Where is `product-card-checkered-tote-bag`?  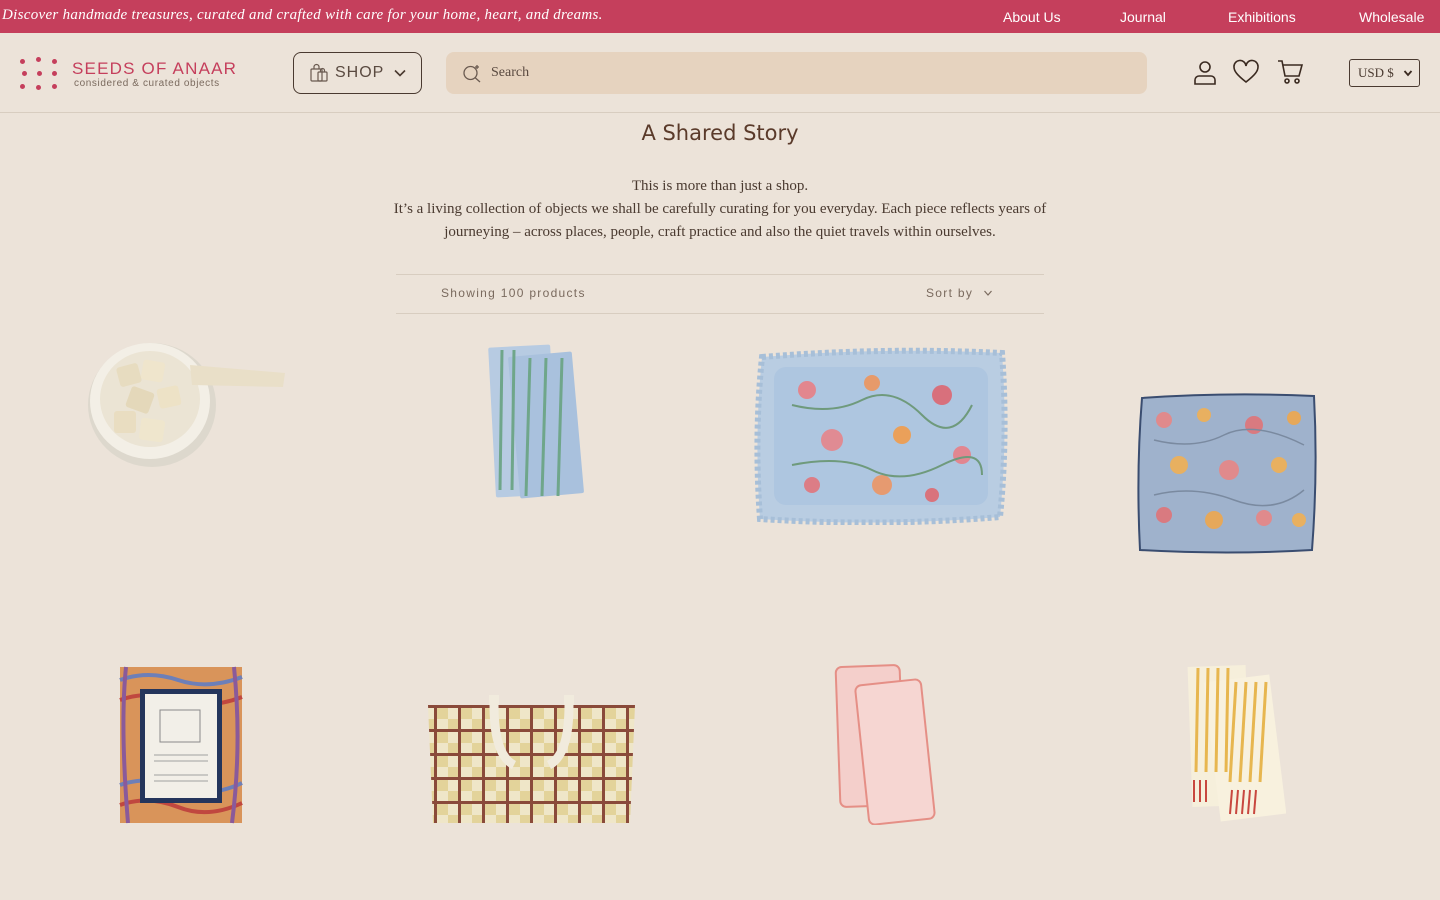
product-card-checkered-tote-bag is located at coordinates (531, 760).